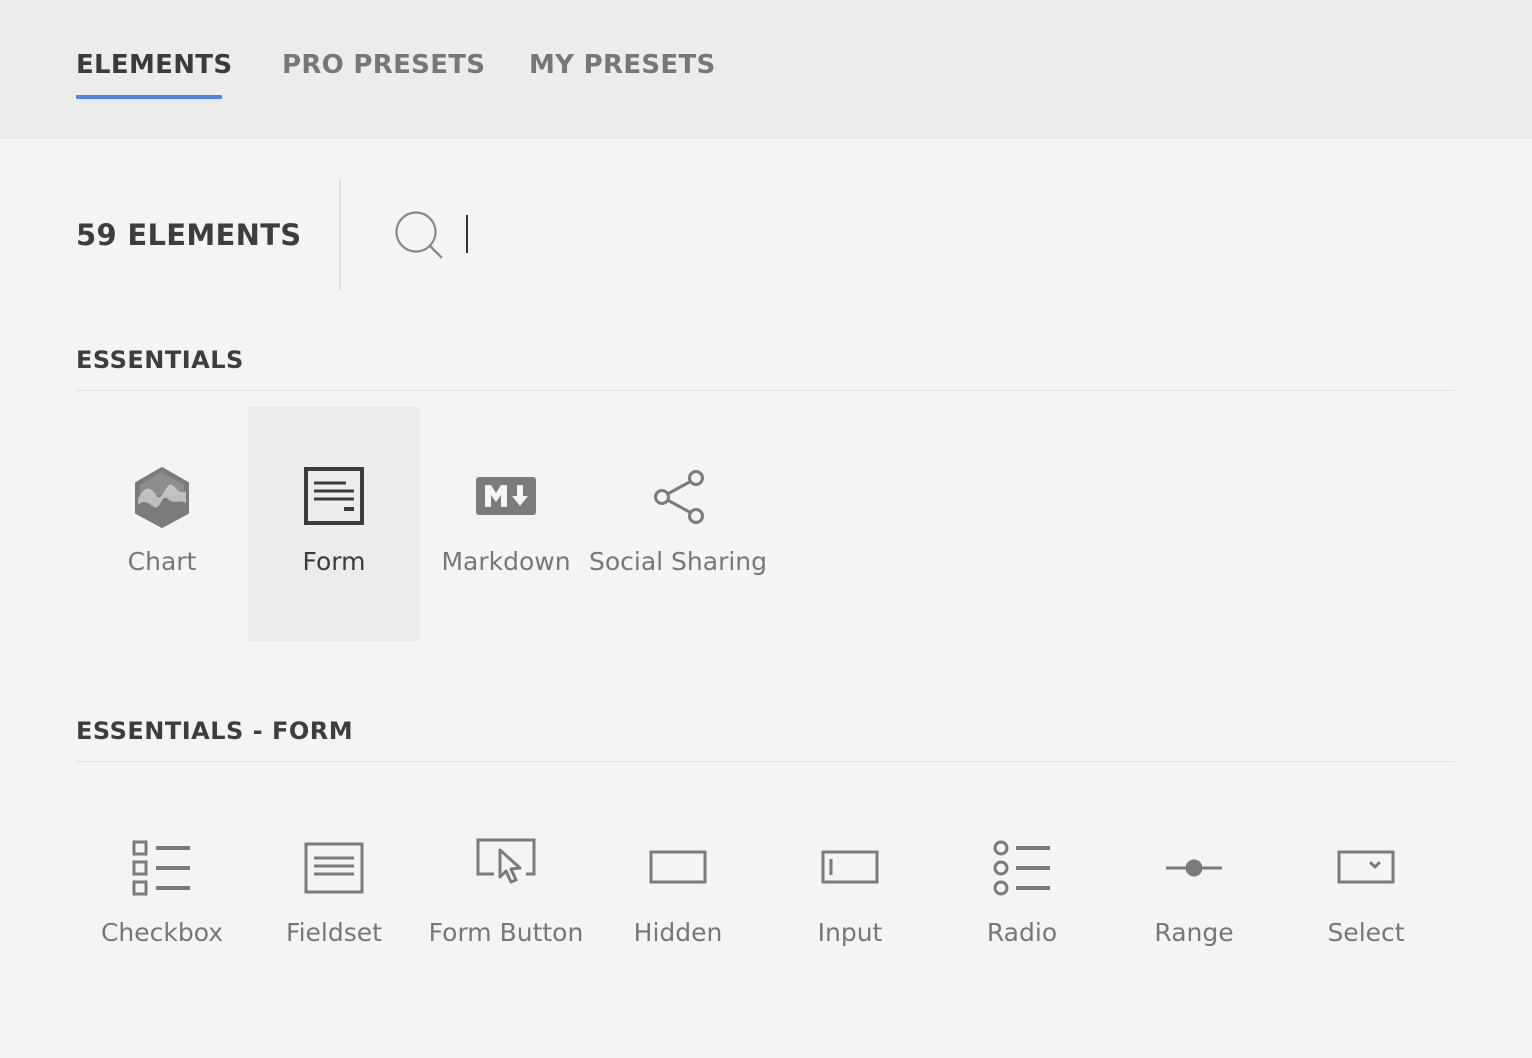  I want to click on chart-icon, so click(162, 497).